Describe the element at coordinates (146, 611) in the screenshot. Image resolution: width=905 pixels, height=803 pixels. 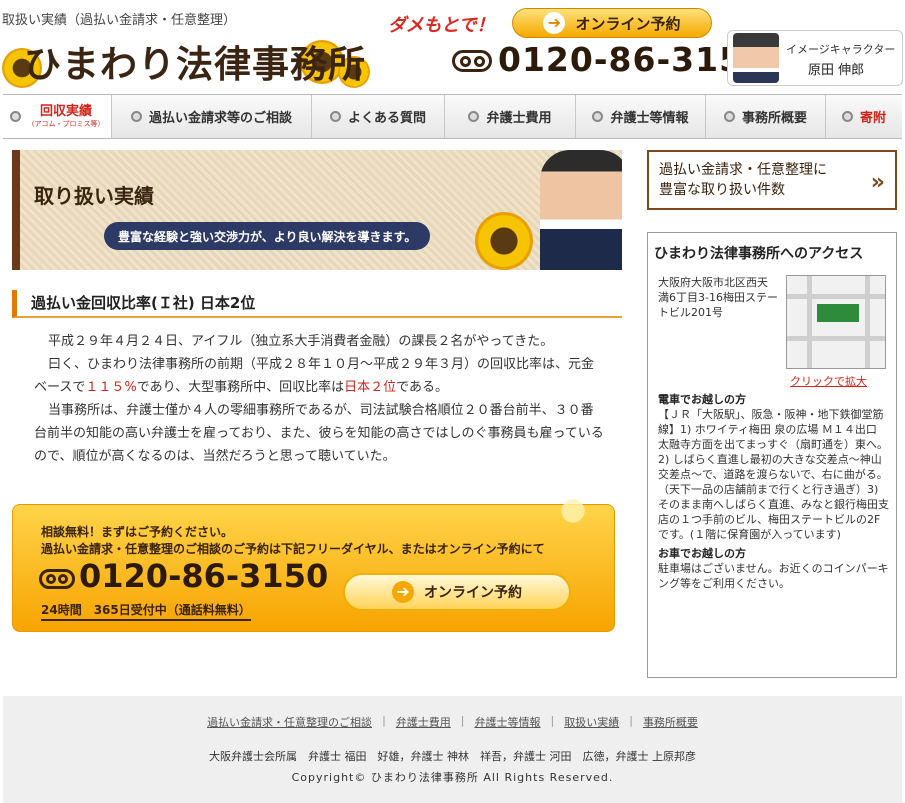
I see `contact-hours: 24時間 365日受付中（通話料無料）` at that location.